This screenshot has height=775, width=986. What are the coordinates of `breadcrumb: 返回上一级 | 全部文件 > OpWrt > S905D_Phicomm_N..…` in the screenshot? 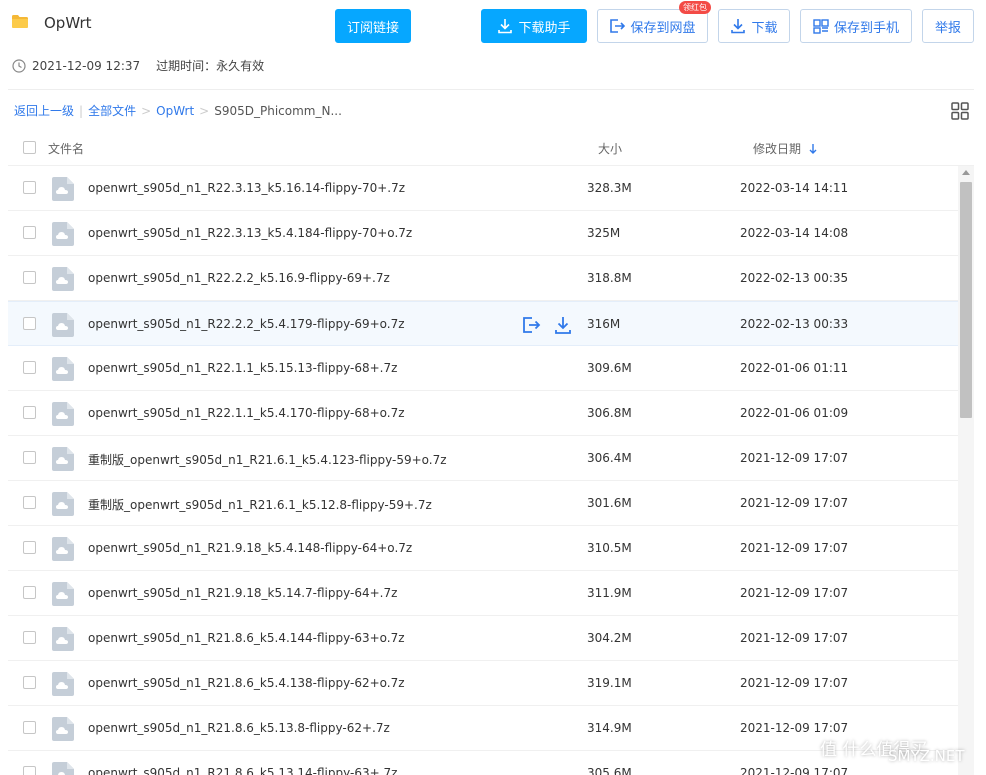 It's located at (178, 110).